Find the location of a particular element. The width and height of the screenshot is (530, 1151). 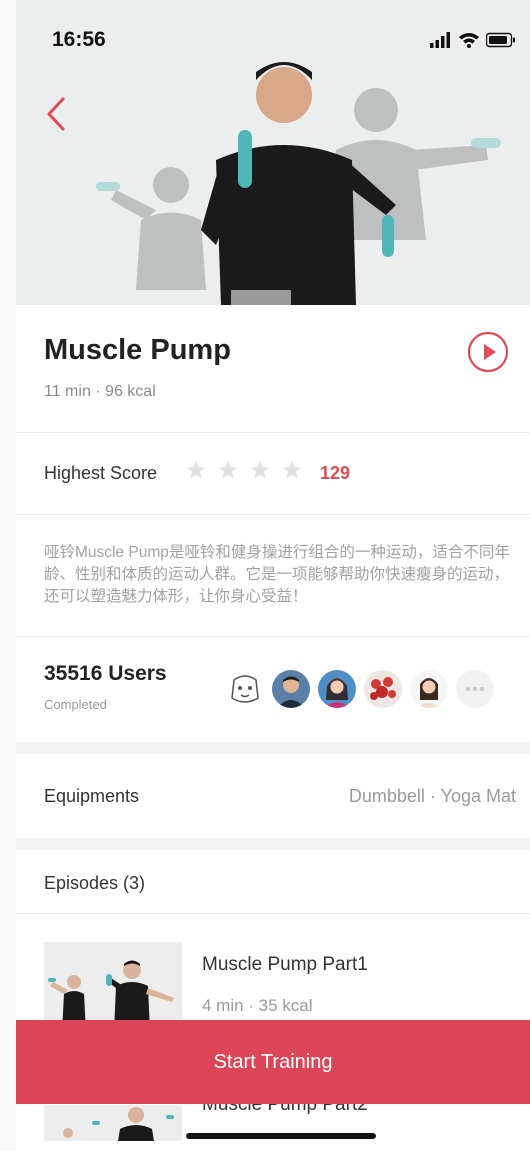

episode-meta: 4 min · 35 kcal is located at coordinates (257, 1005).